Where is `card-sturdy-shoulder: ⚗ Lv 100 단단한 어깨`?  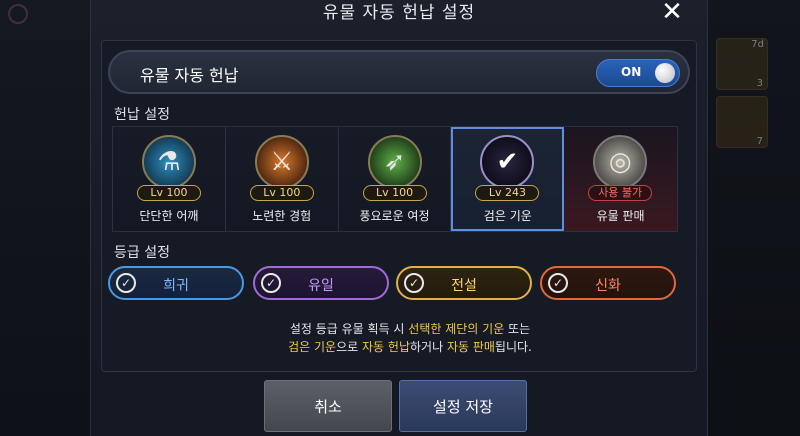 card-sturdy-shoulder: ⚗ Lv 100 단단한 어깨 is located at coordinates (169, 179).